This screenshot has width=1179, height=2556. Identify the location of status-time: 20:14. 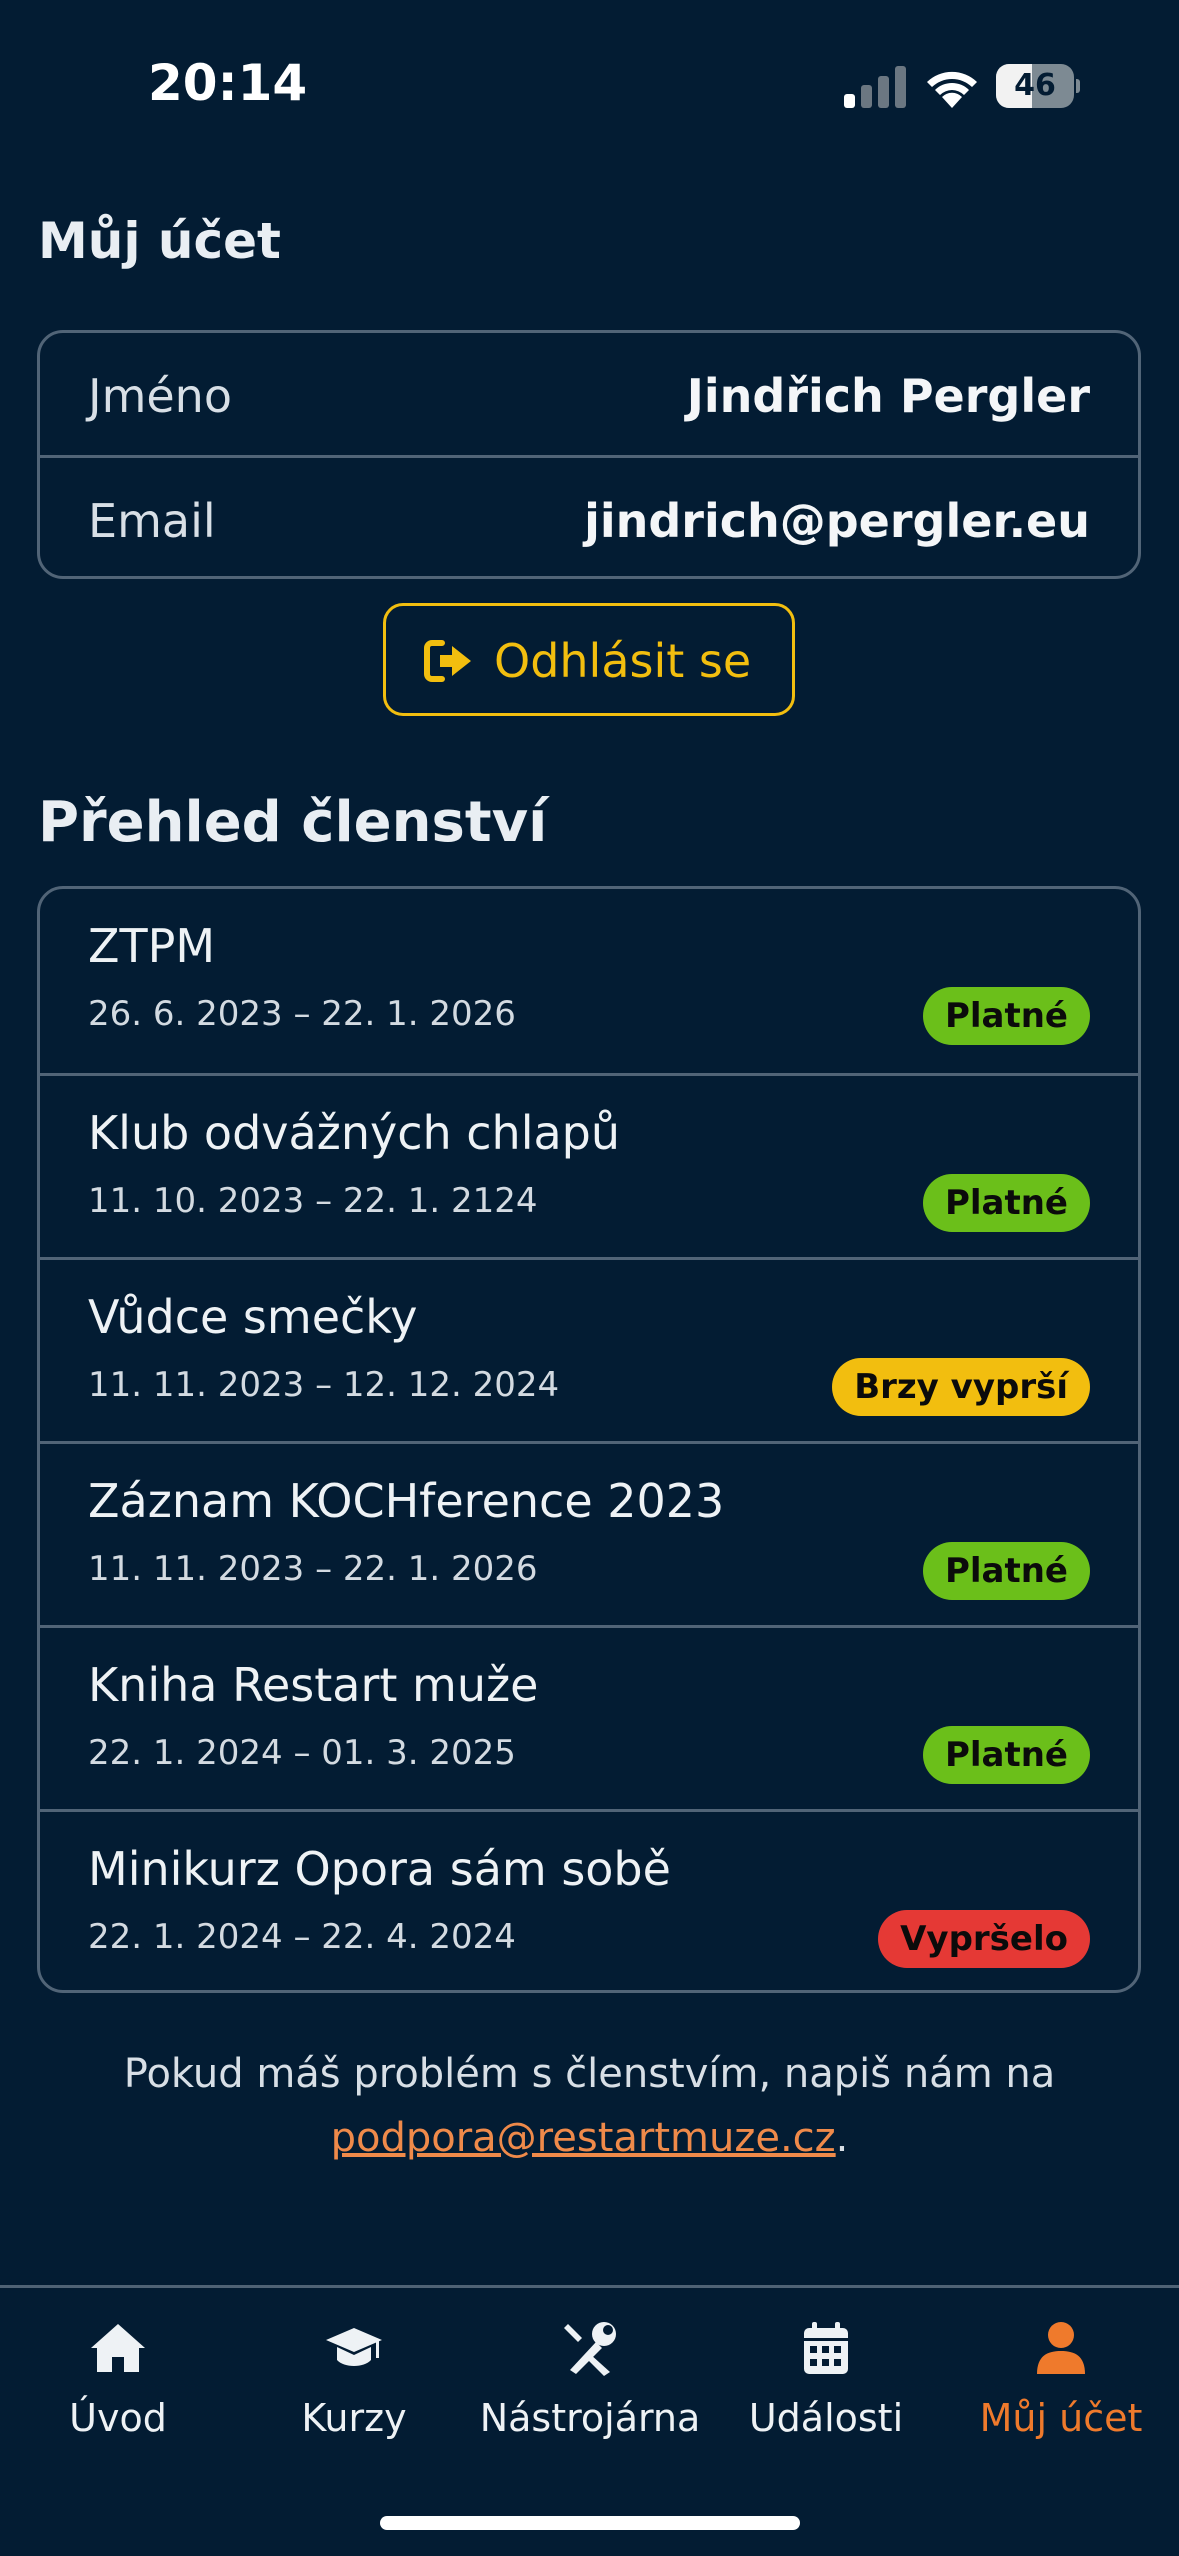
(228, 83).